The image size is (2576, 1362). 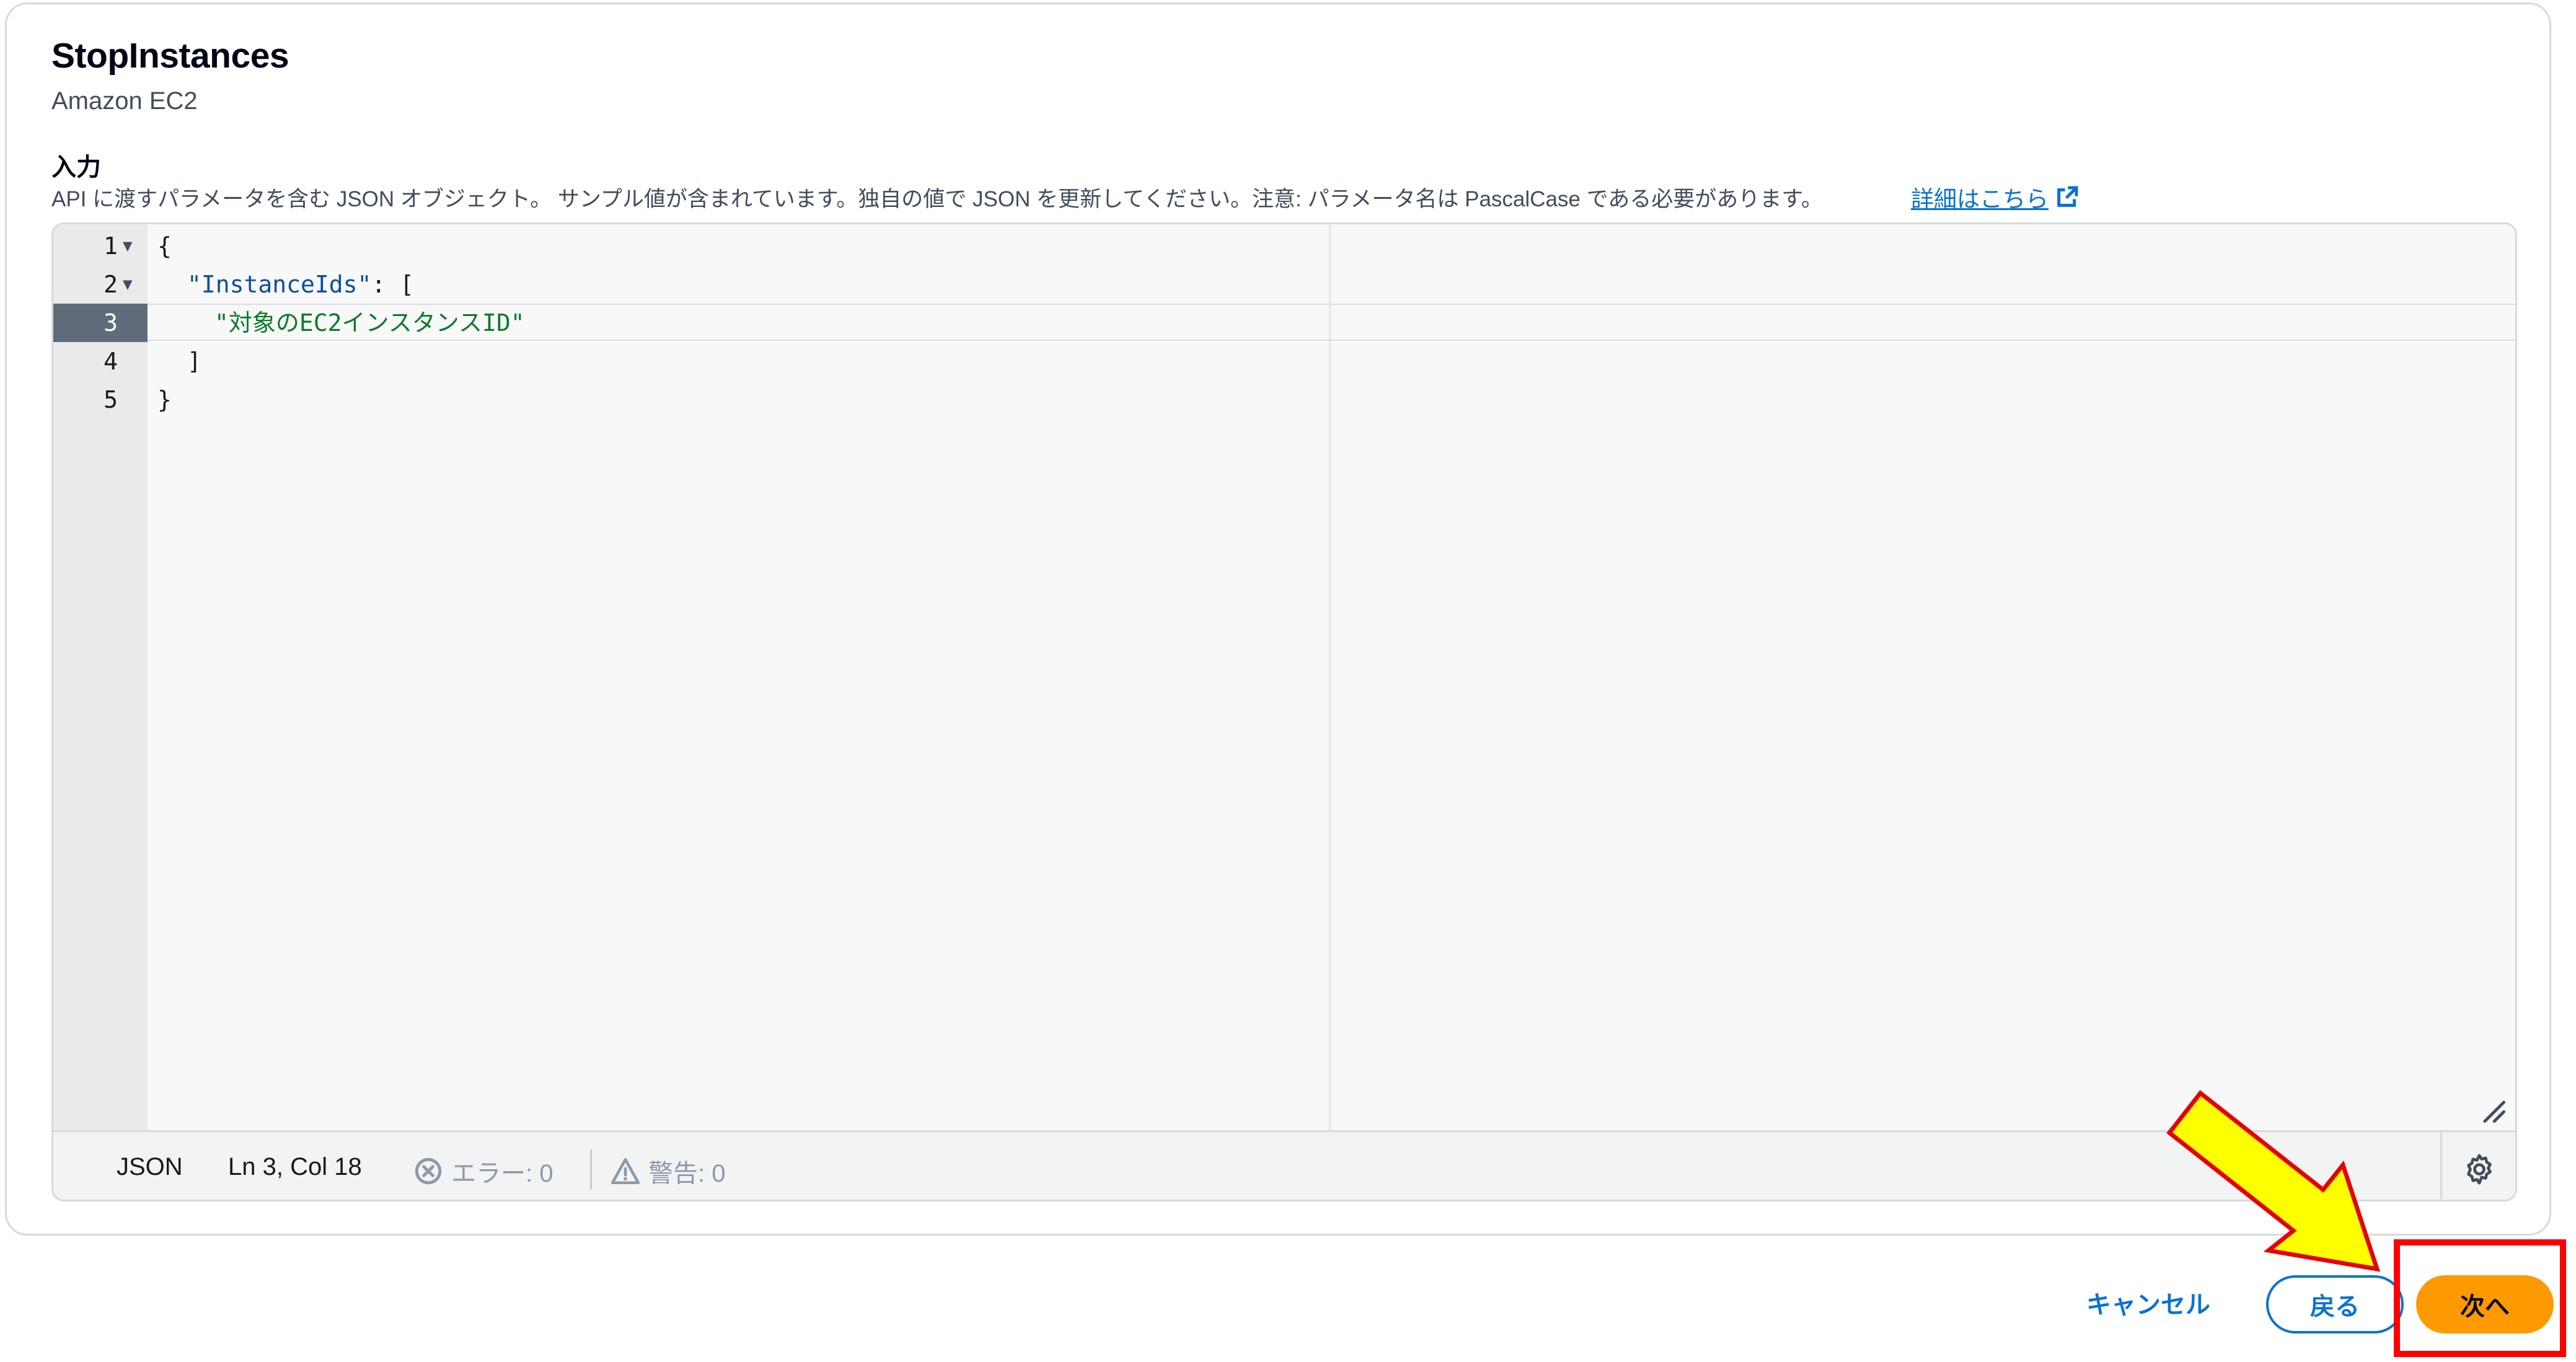 I want to click on code-text: }, so click(x=164, y=399).